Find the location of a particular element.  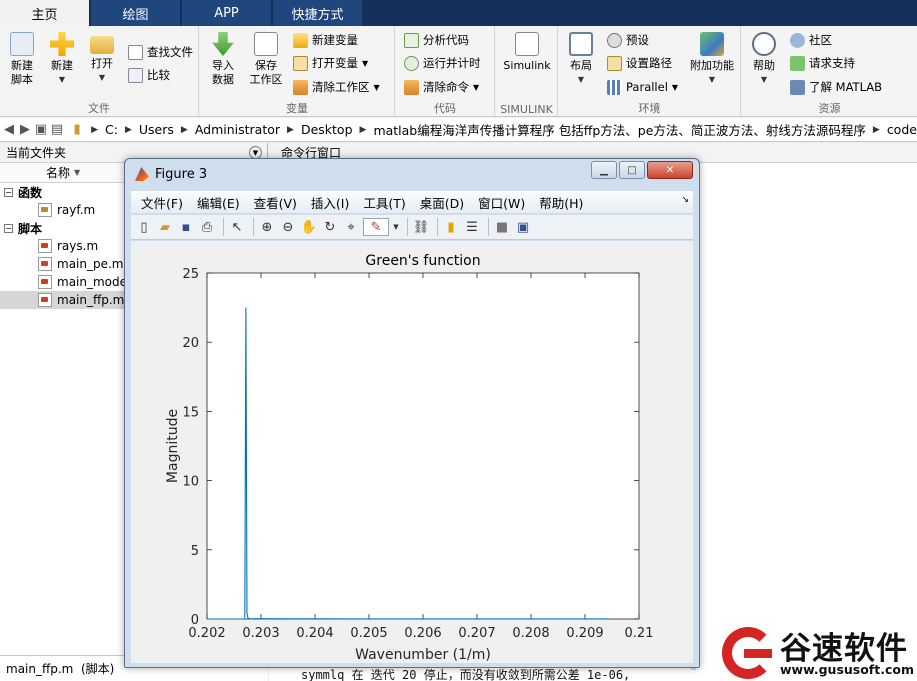

matlab-logo-icon is located at coordinates (142, 174).